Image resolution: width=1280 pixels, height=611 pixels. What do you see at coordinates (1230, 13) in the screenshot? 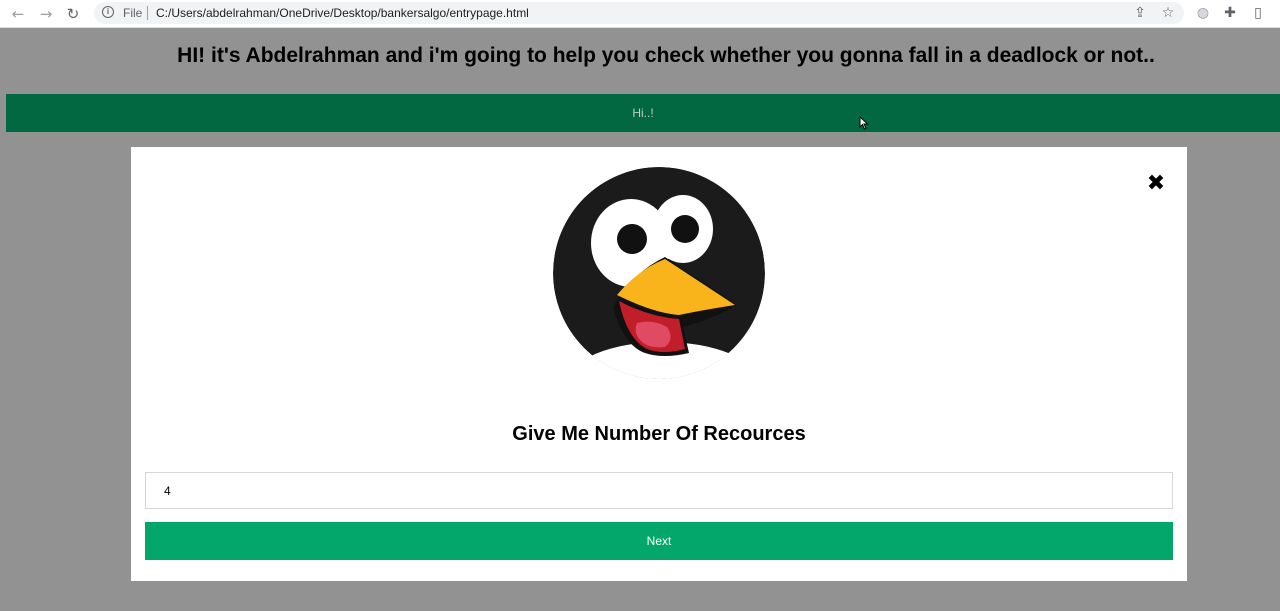
I see `puzzle-icon: ✚` at bounding box center [1230, 13].